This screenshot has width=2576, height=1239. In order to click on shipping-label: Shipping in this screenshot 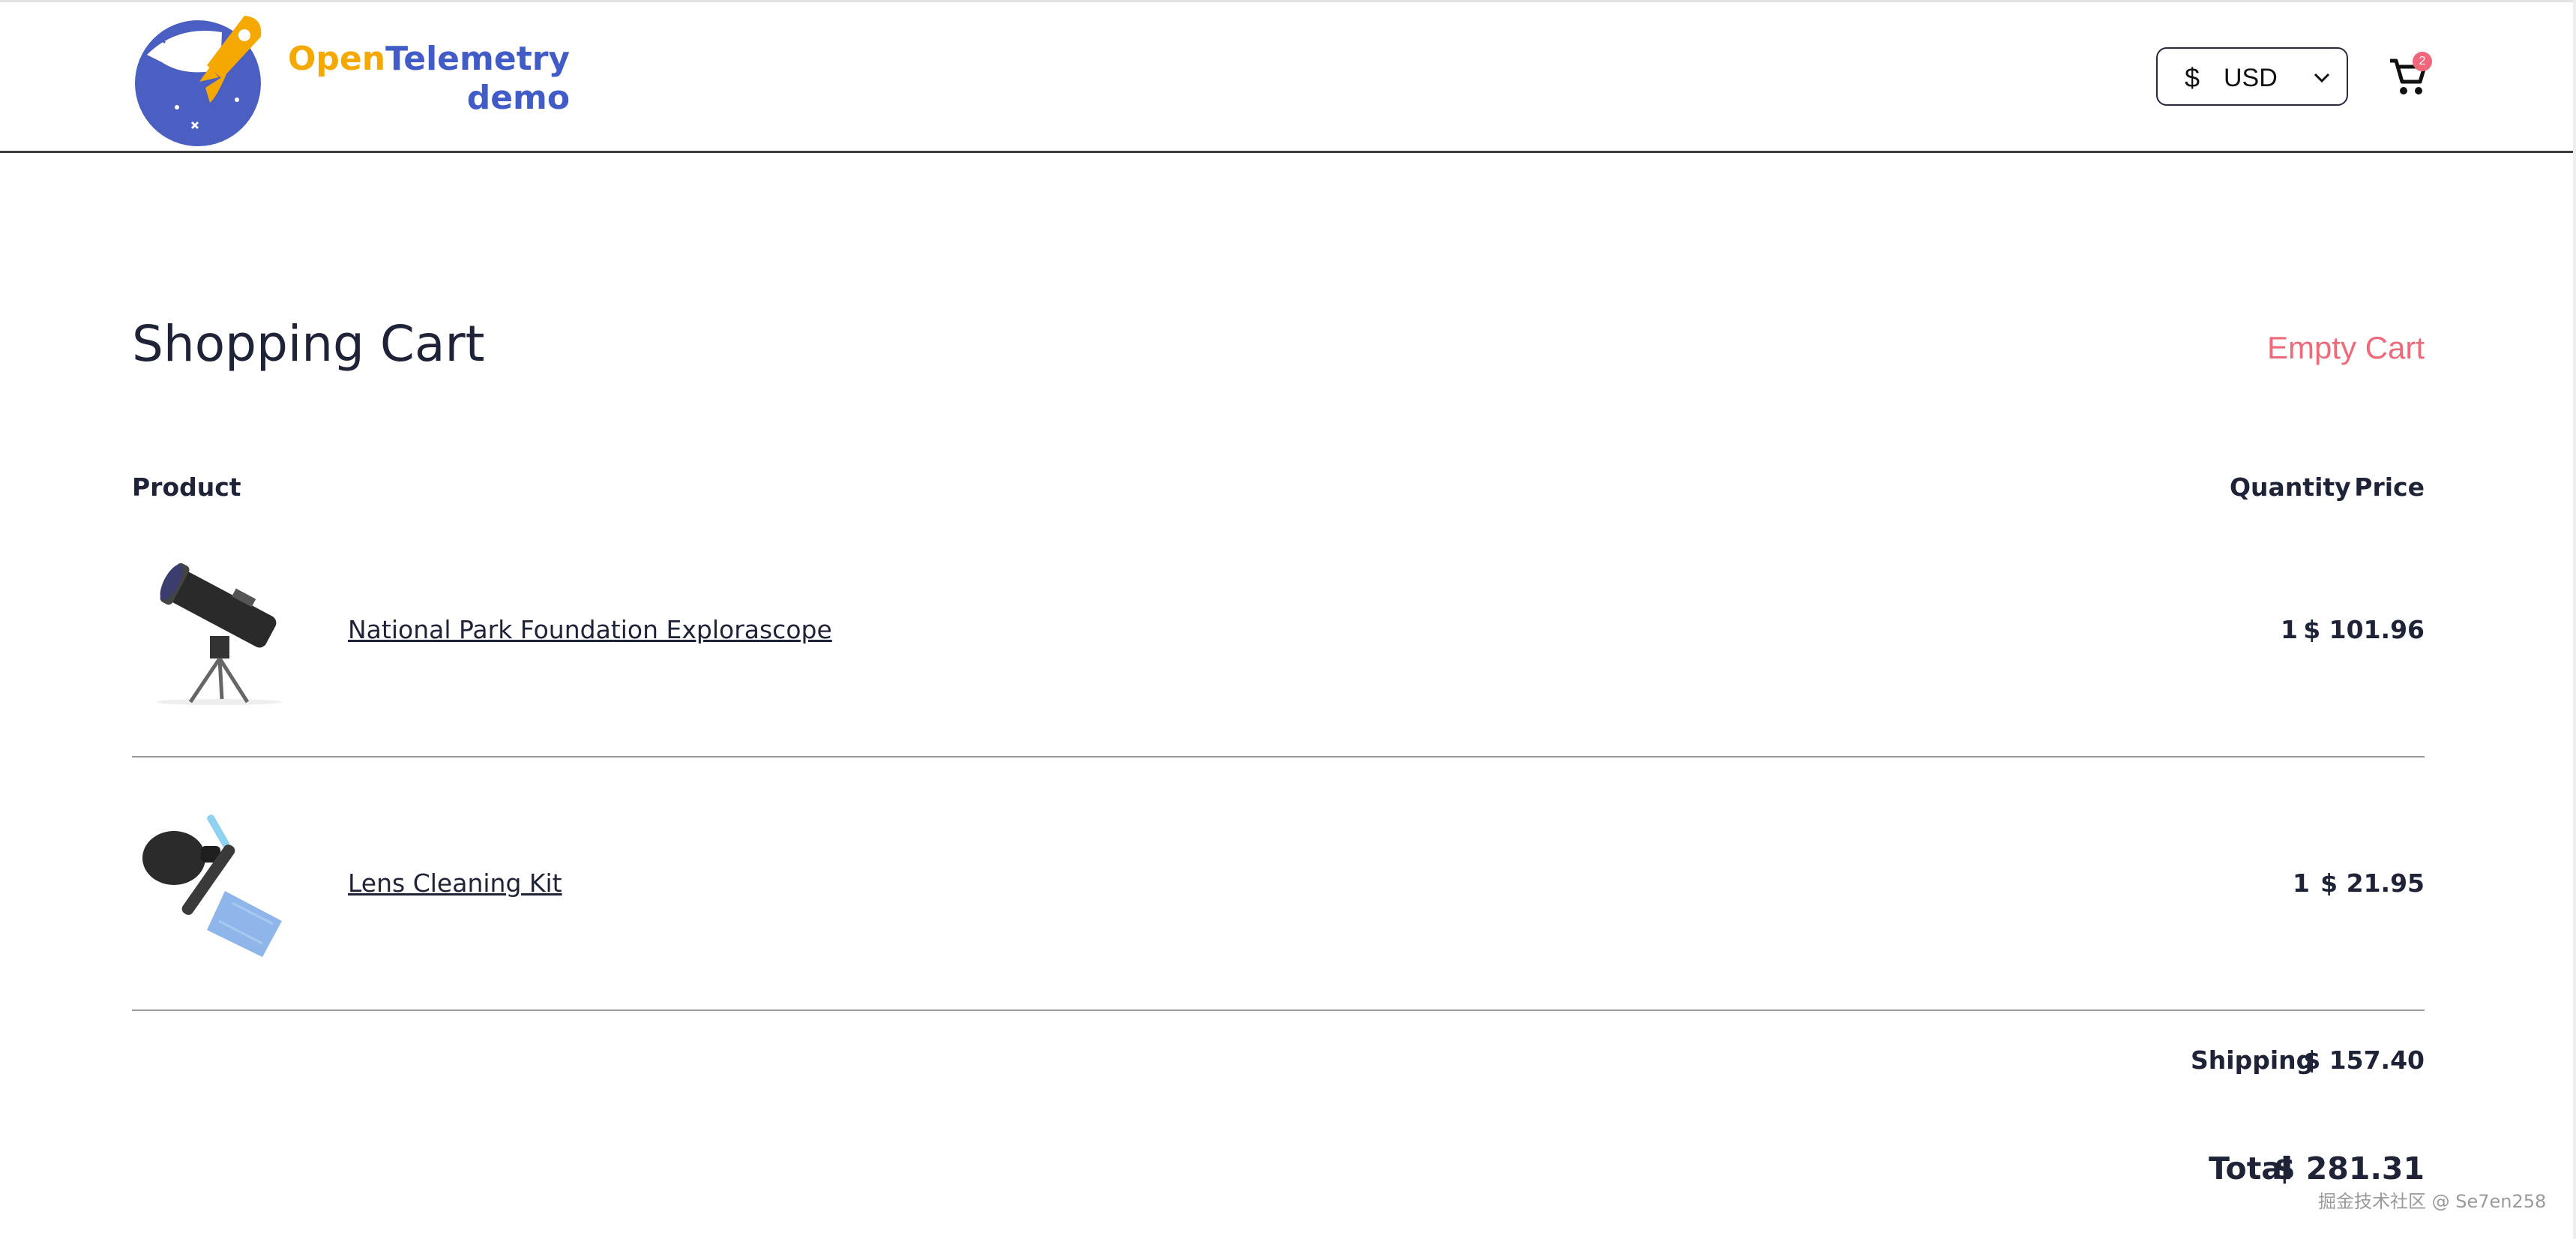, I will do `click(2253, 1060)`.